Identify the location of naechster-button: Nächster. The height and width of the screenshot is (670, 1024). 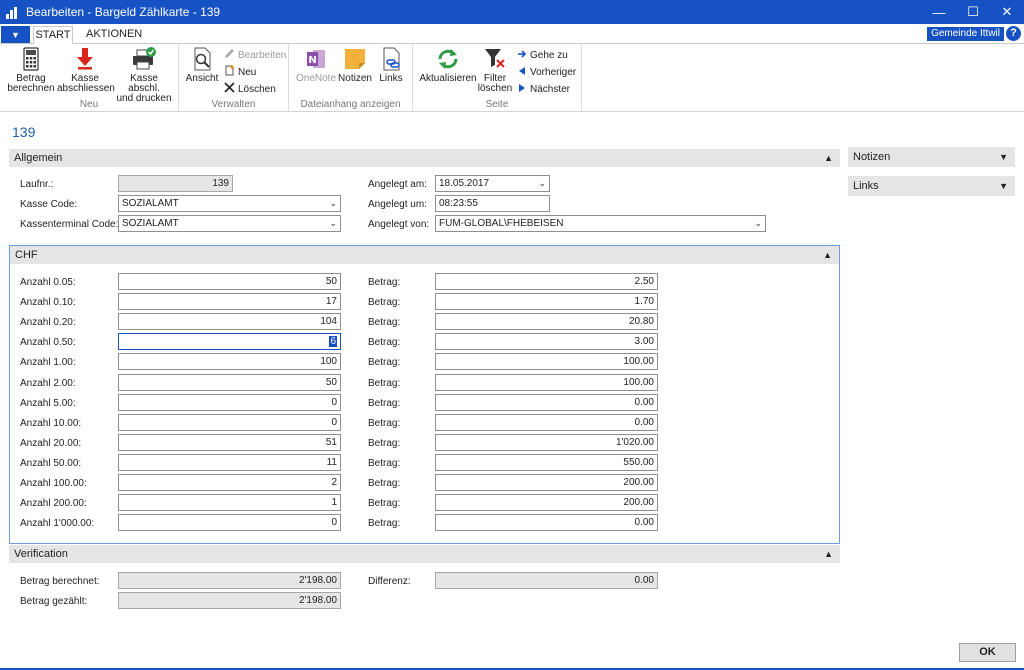
(543, 89).